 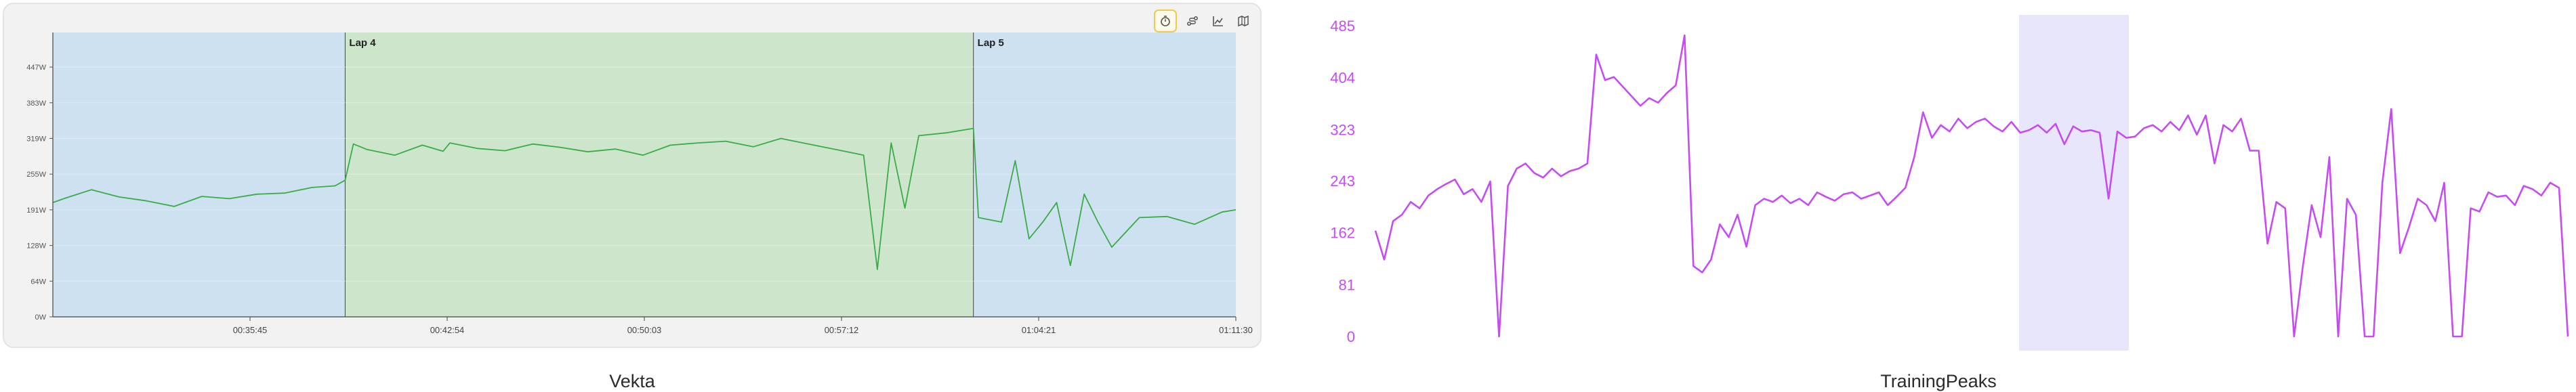 What do you see at coordinates (1342, 129) in the screenshot?
I see `tp-y-tick-label: 323` at bounding box center [1342, 129].